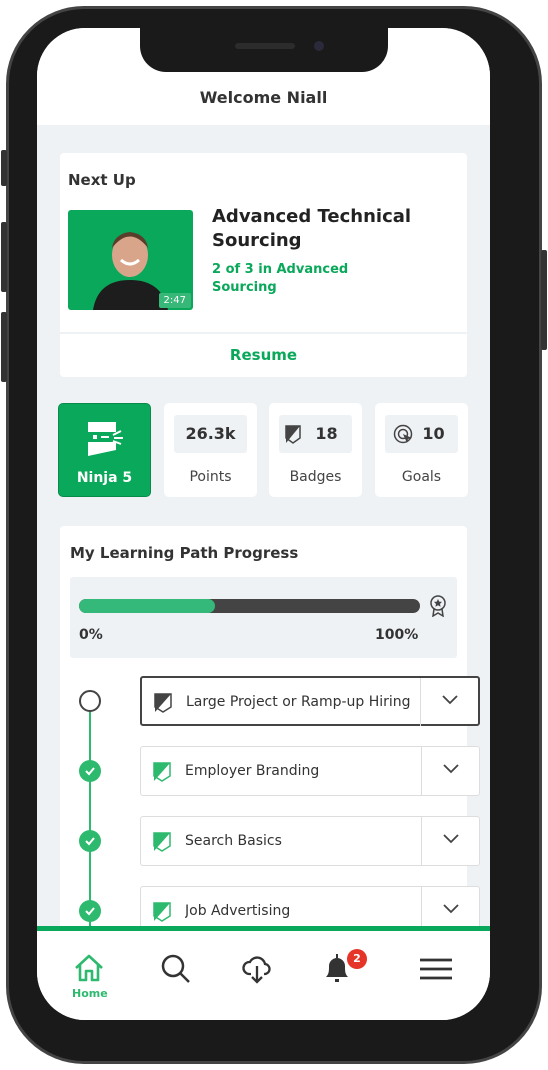 The width and height of the screenshot is (548, 1070). What do you see at coordinates (403, 434) in the screenshot?
I see `target-icon` at bounding box center [403, 434].